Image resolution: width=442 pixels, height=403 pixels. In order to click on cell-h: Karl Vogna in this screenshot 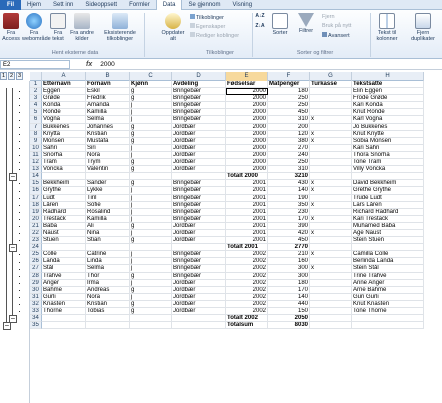, I will do `click(388, 120)`.